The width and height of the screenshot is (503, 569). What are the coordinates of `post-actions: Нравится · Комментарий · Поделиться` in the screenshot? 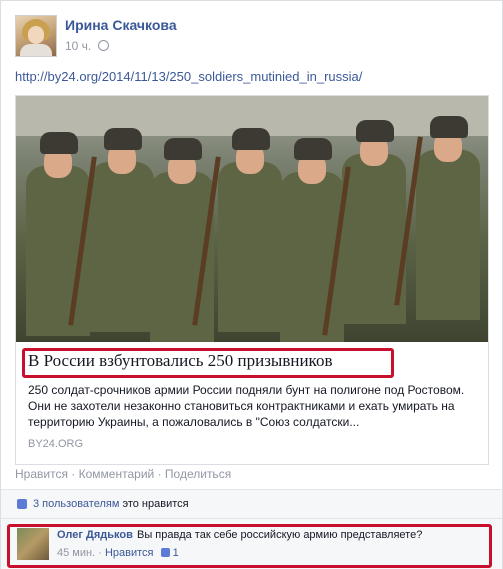 It's located at (123, 474).